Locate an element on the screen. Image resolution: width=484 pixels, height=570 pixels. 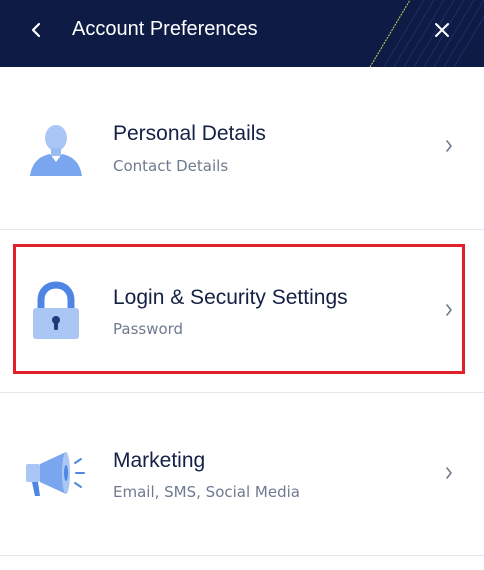
menu-item-title: Login & Security Settings is located at coordinates (230, 297).